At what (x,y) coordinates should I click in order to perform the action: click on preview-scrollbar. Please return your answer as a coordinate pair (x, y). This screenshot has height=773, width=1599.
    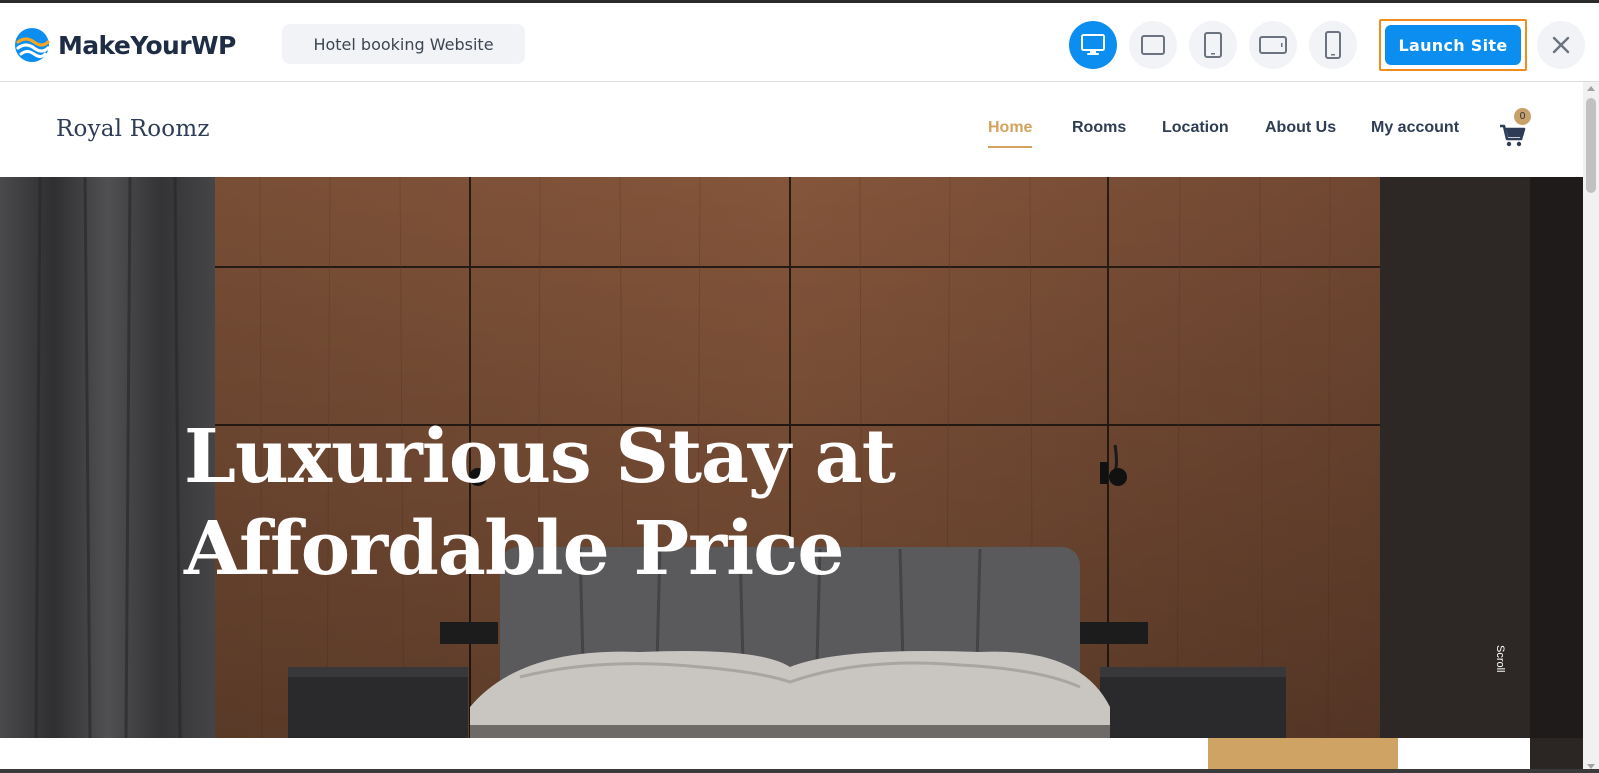
    Looking at the image, I should click on (1591, 427).